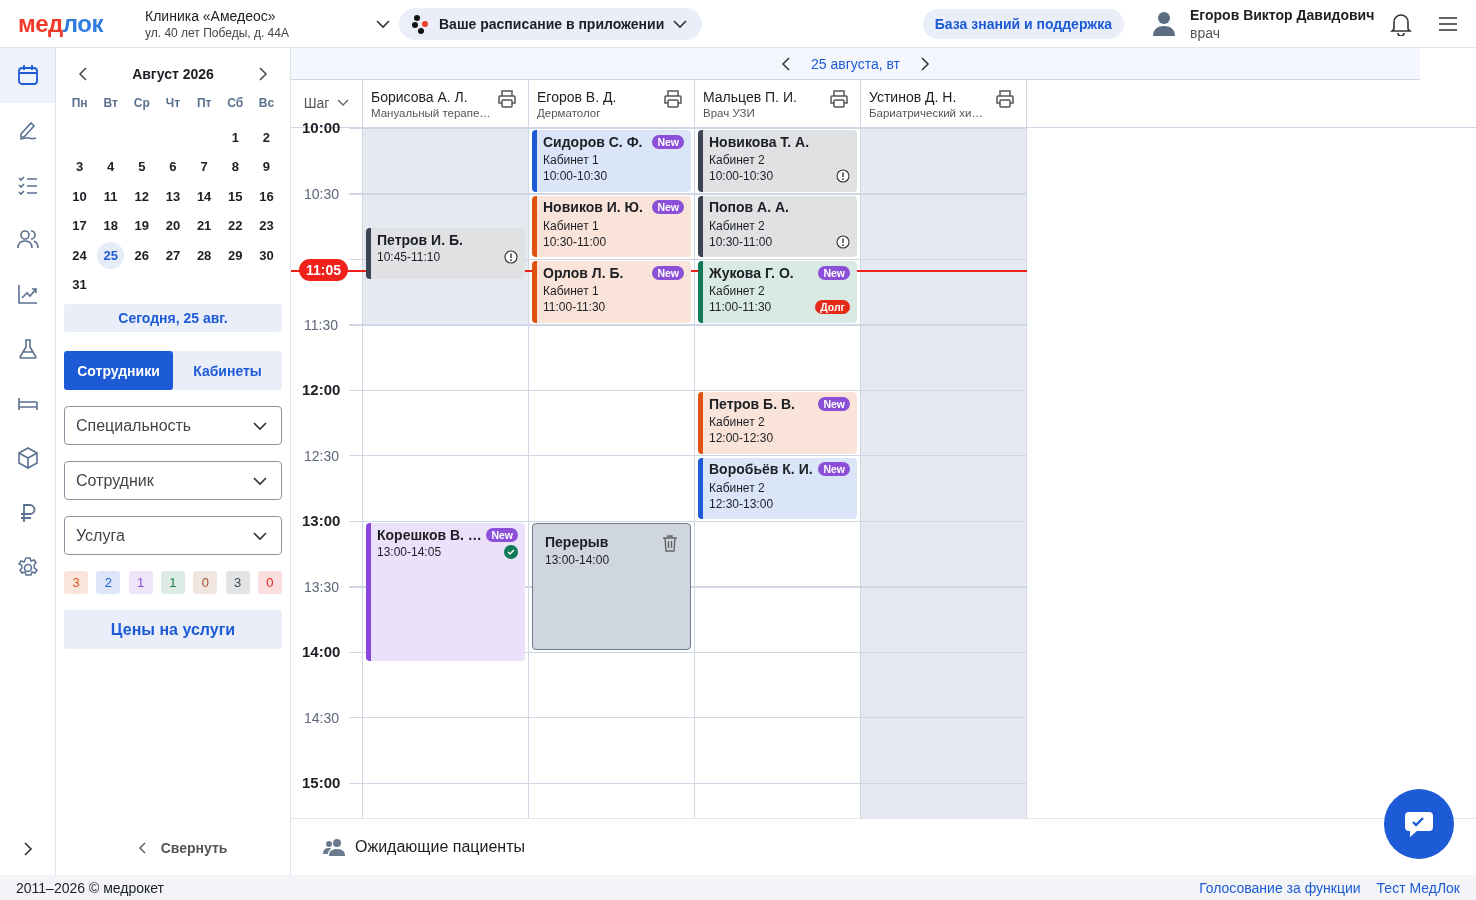 Image resolution: width=1476 pixels, height=900 pixels. What do you see at coordinates (409, 552) in the screenshot?
I see `appointment-time: 13:00-14:05` at bounding box center [409, 552].